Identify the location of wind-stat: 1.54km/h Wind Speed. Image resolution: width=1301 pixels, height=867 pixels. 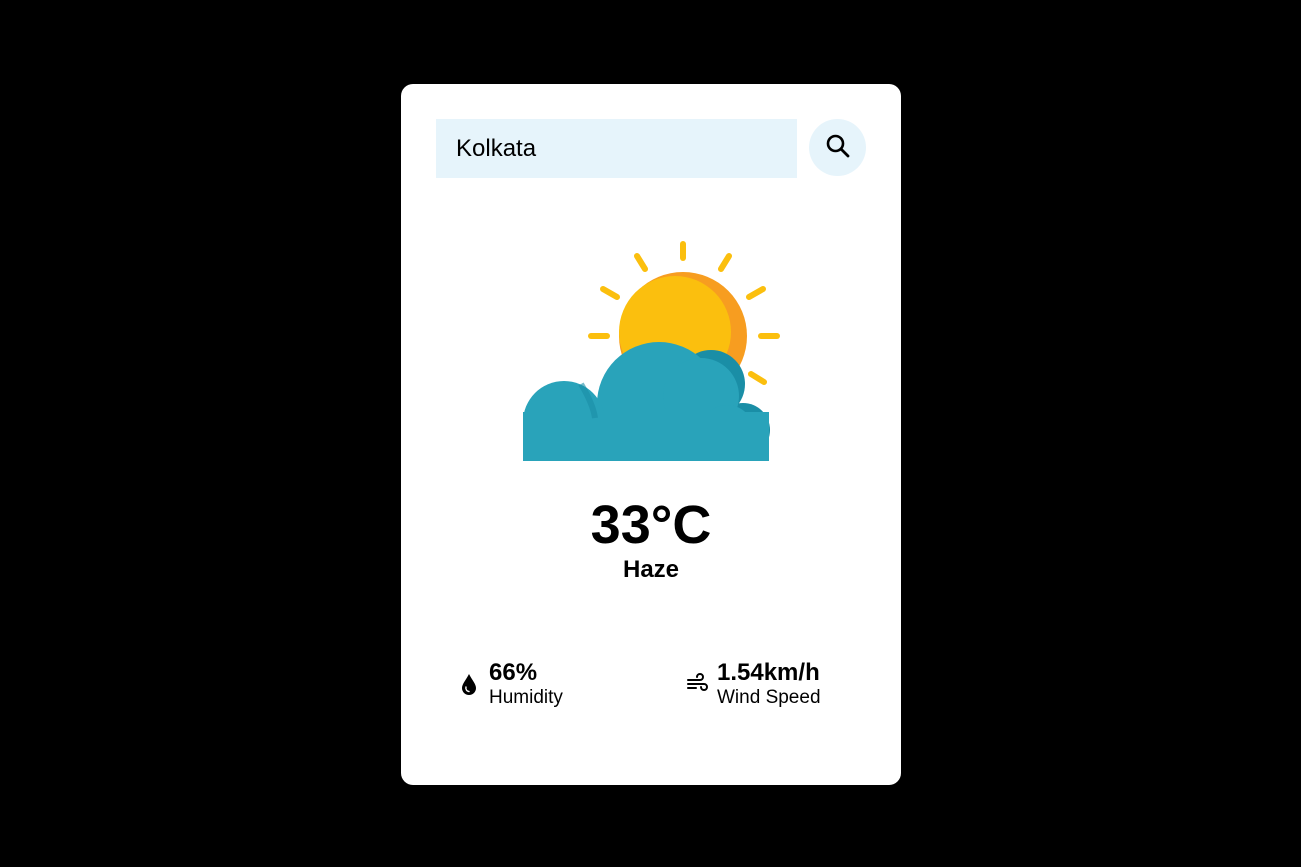
(753, 684).